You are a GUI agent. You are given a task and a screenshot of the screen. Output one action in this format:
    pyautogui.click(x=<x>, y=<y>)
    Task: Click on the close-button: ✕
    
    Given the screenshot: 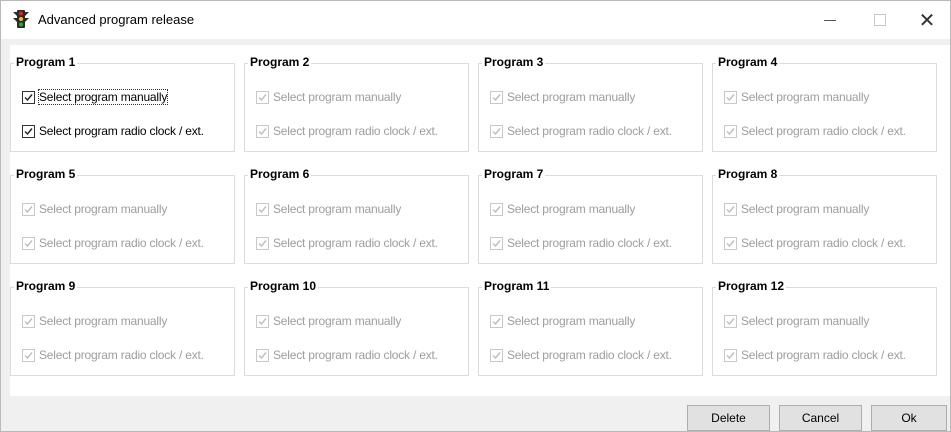 What is the action you would take?
    pyautogui.click(x=927, y=20)
    